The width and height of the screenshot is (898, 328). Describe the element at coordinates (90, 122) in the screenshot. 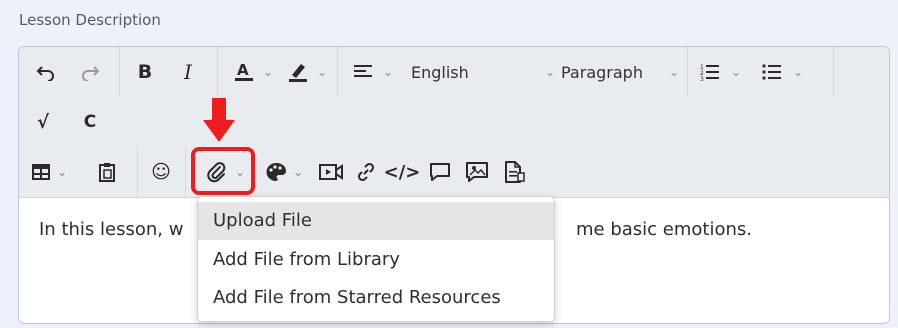

I see `chemistry-button: C` at that location.